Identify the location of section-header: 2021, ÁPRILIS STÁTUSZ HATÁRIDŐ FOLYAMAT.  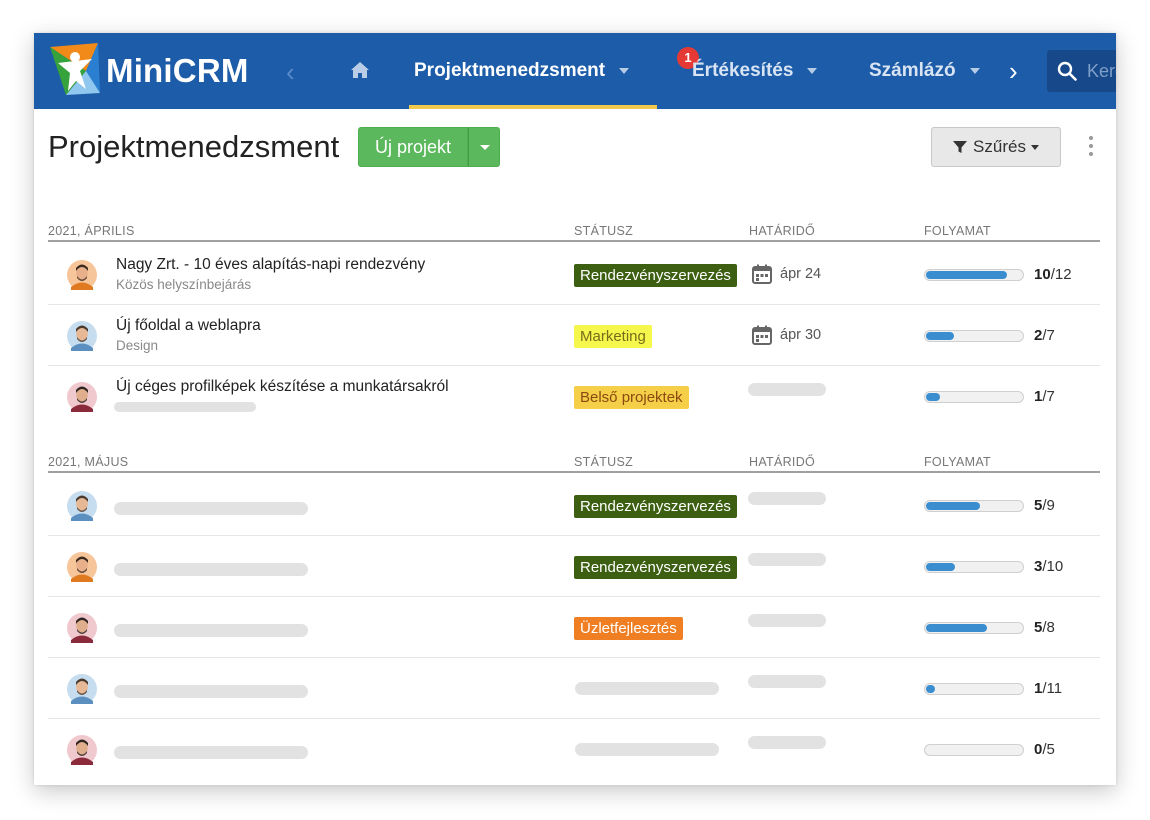
(574, 231).